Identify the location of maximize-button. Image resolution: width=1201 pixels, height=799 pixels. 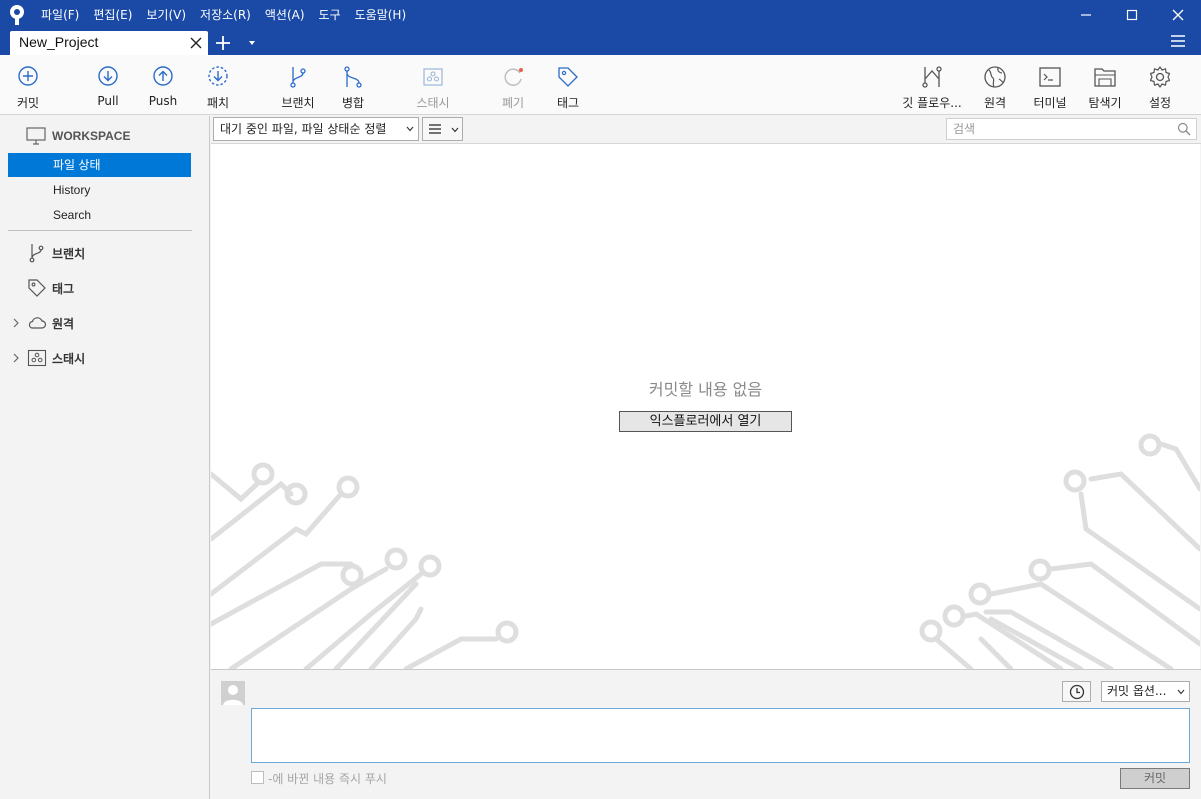
(1132, 15).